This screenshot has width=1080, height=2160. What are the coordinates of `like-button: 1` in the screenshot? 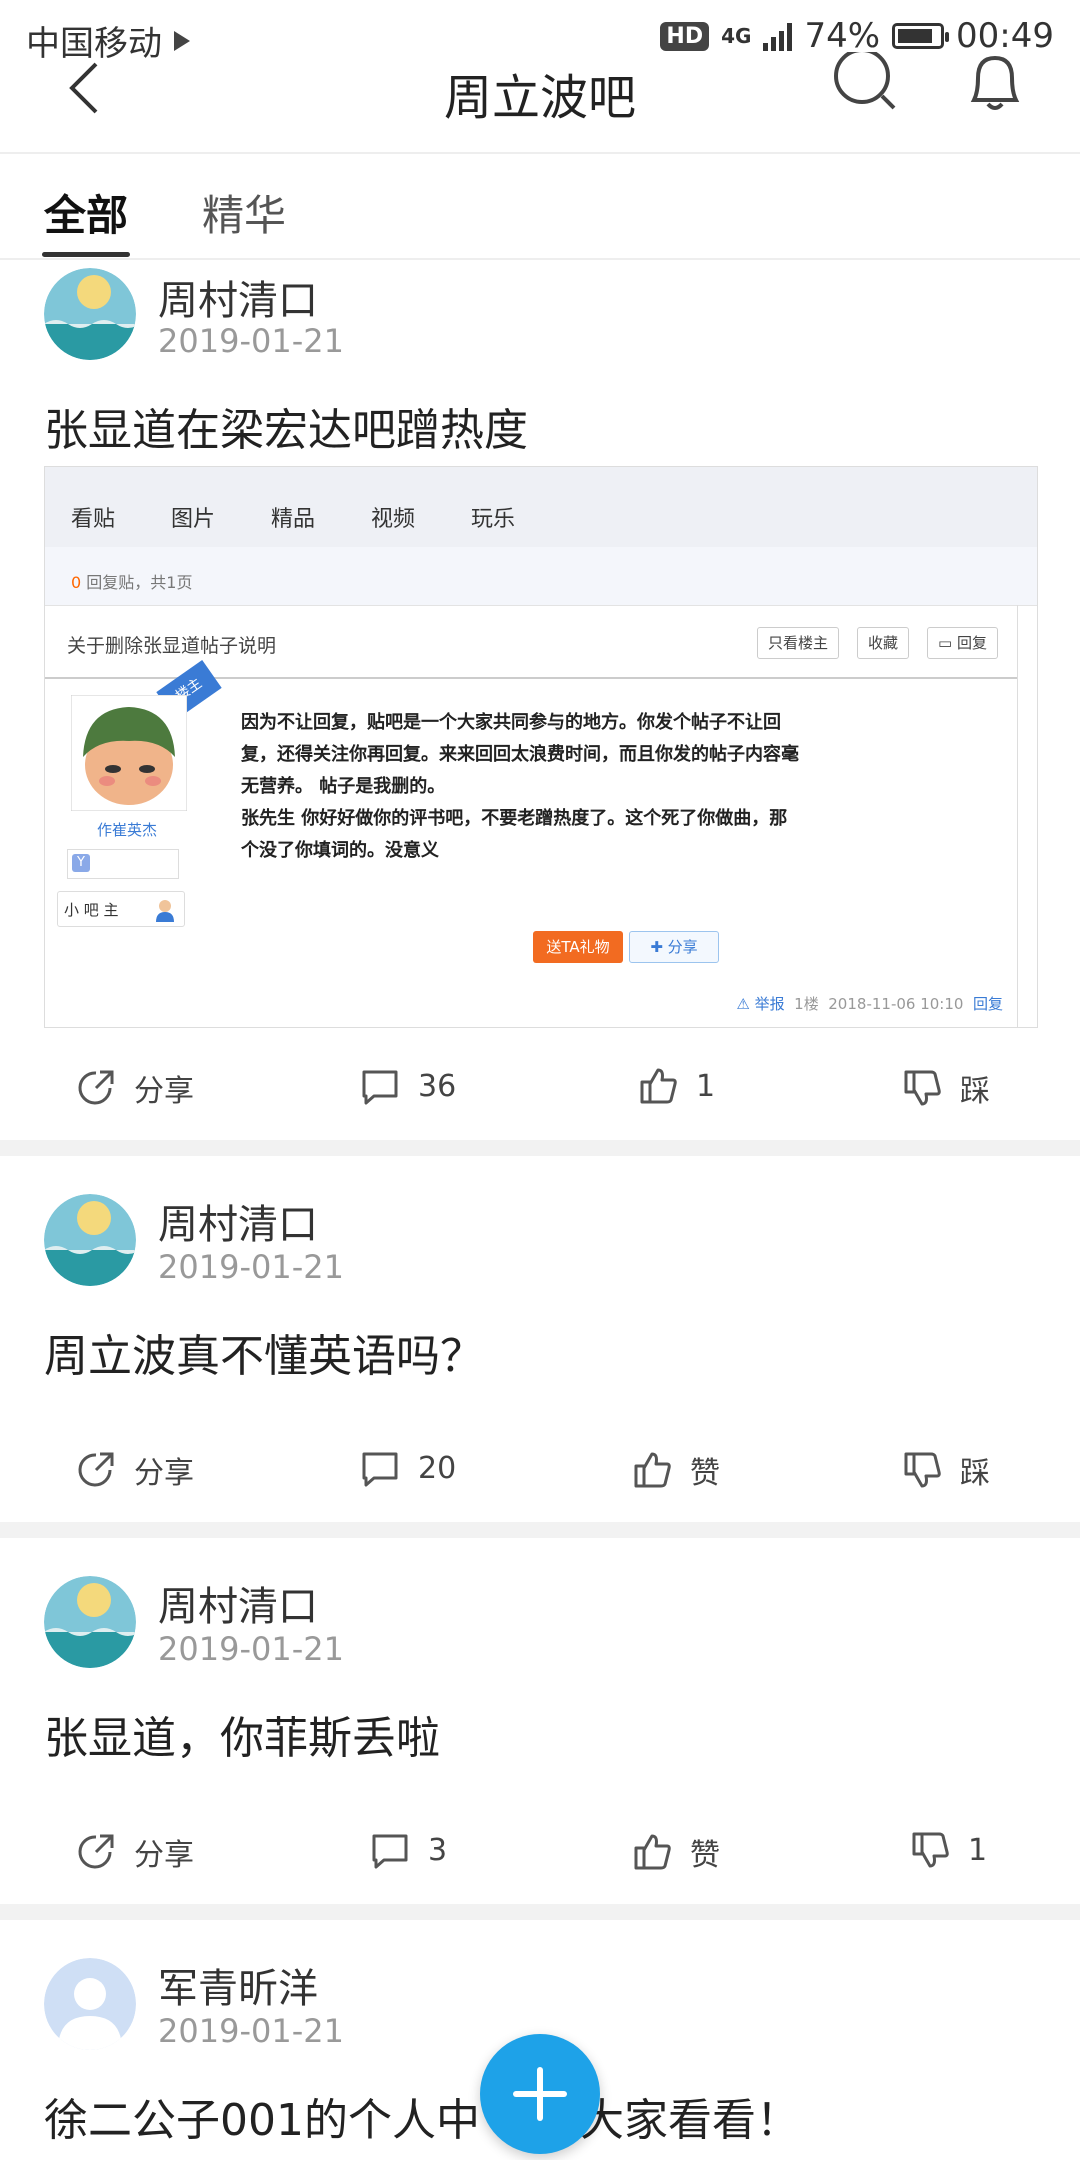 It's located at (676, 1086).